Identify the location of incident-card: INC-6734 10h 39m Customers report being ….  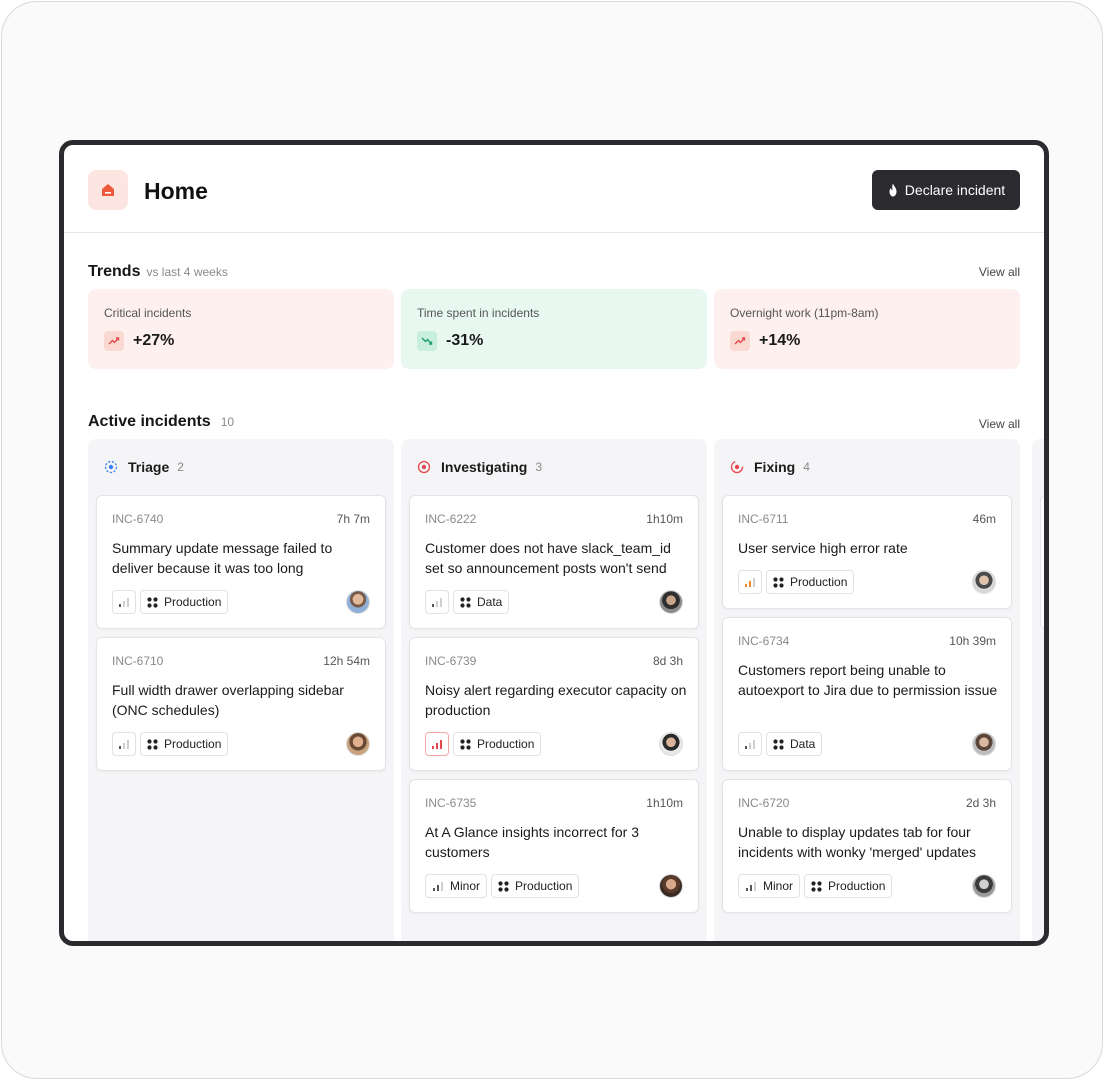
(867, 694).